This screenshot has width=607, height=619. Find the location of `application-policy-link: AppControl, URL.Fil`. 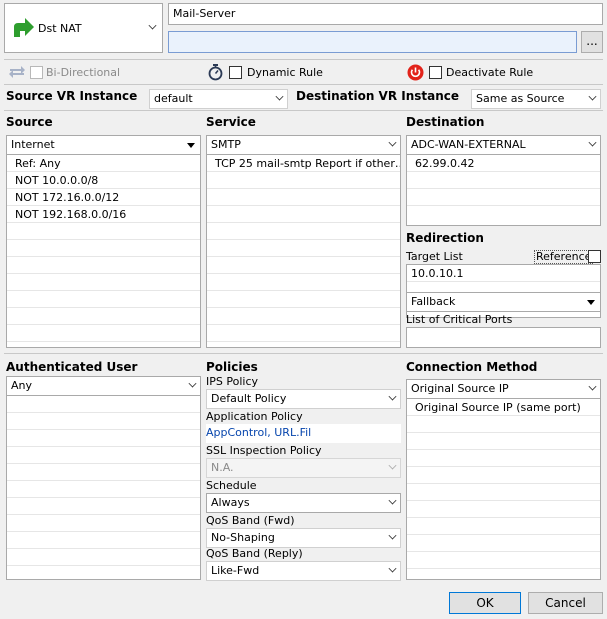

application-policy-link: AppControl, URL.Fil is located at coordinates (258, 432).